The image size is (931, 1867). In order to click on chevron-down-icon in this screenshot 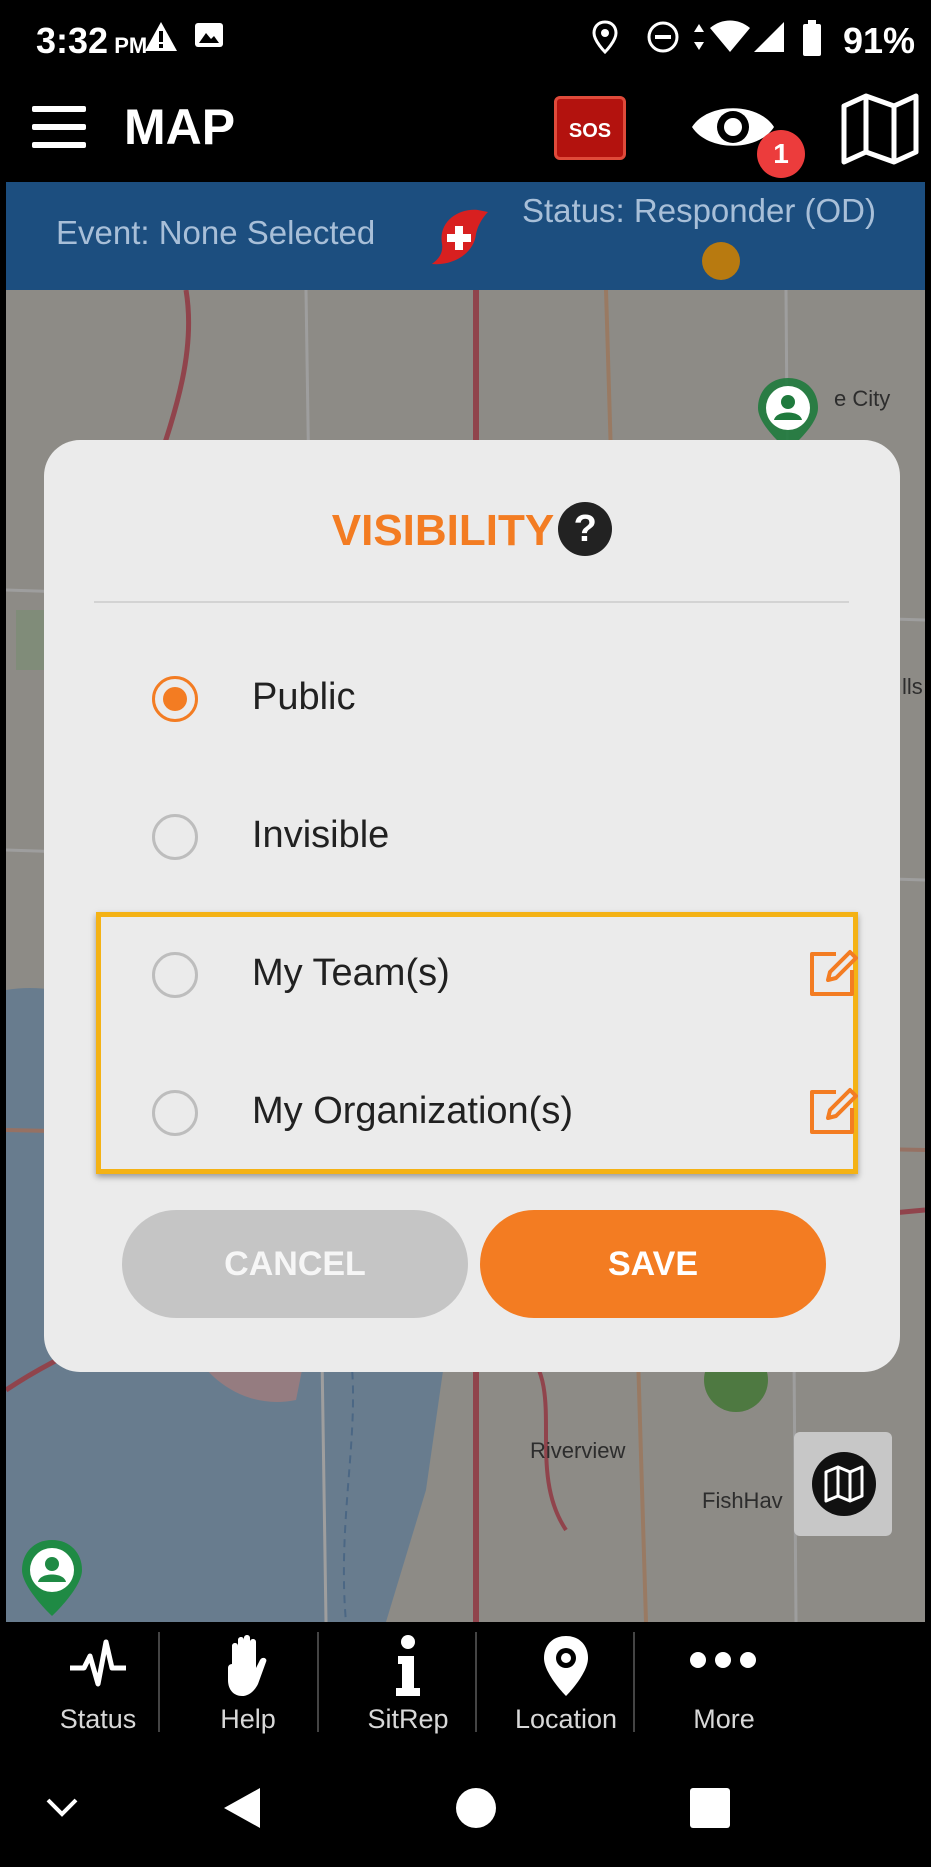, I will do `click(62, 1808)`.